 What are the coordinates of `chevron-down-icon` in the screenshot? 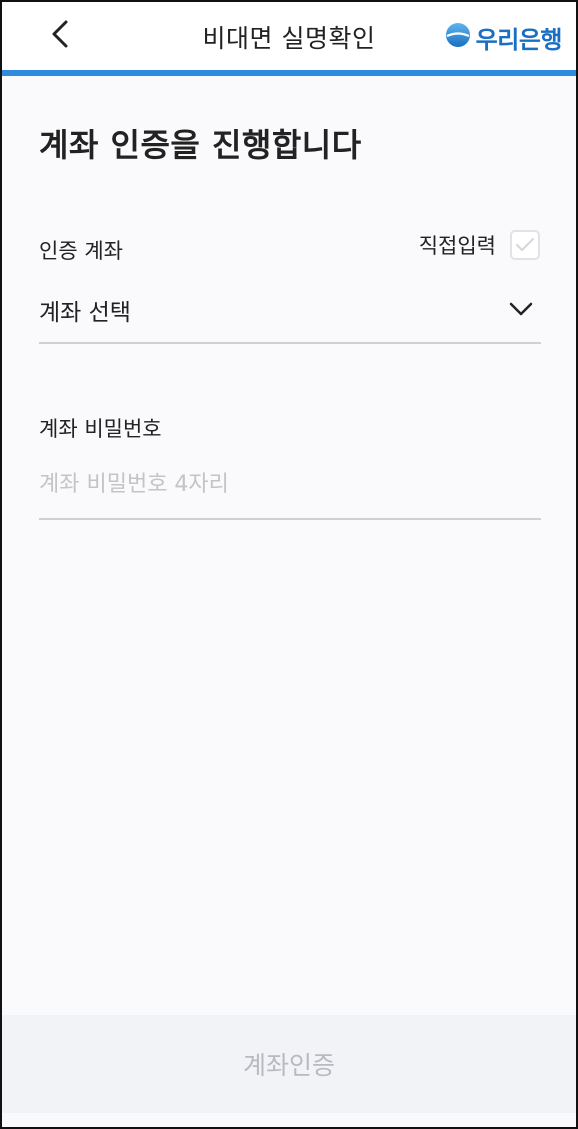 It's located at (521, 310).